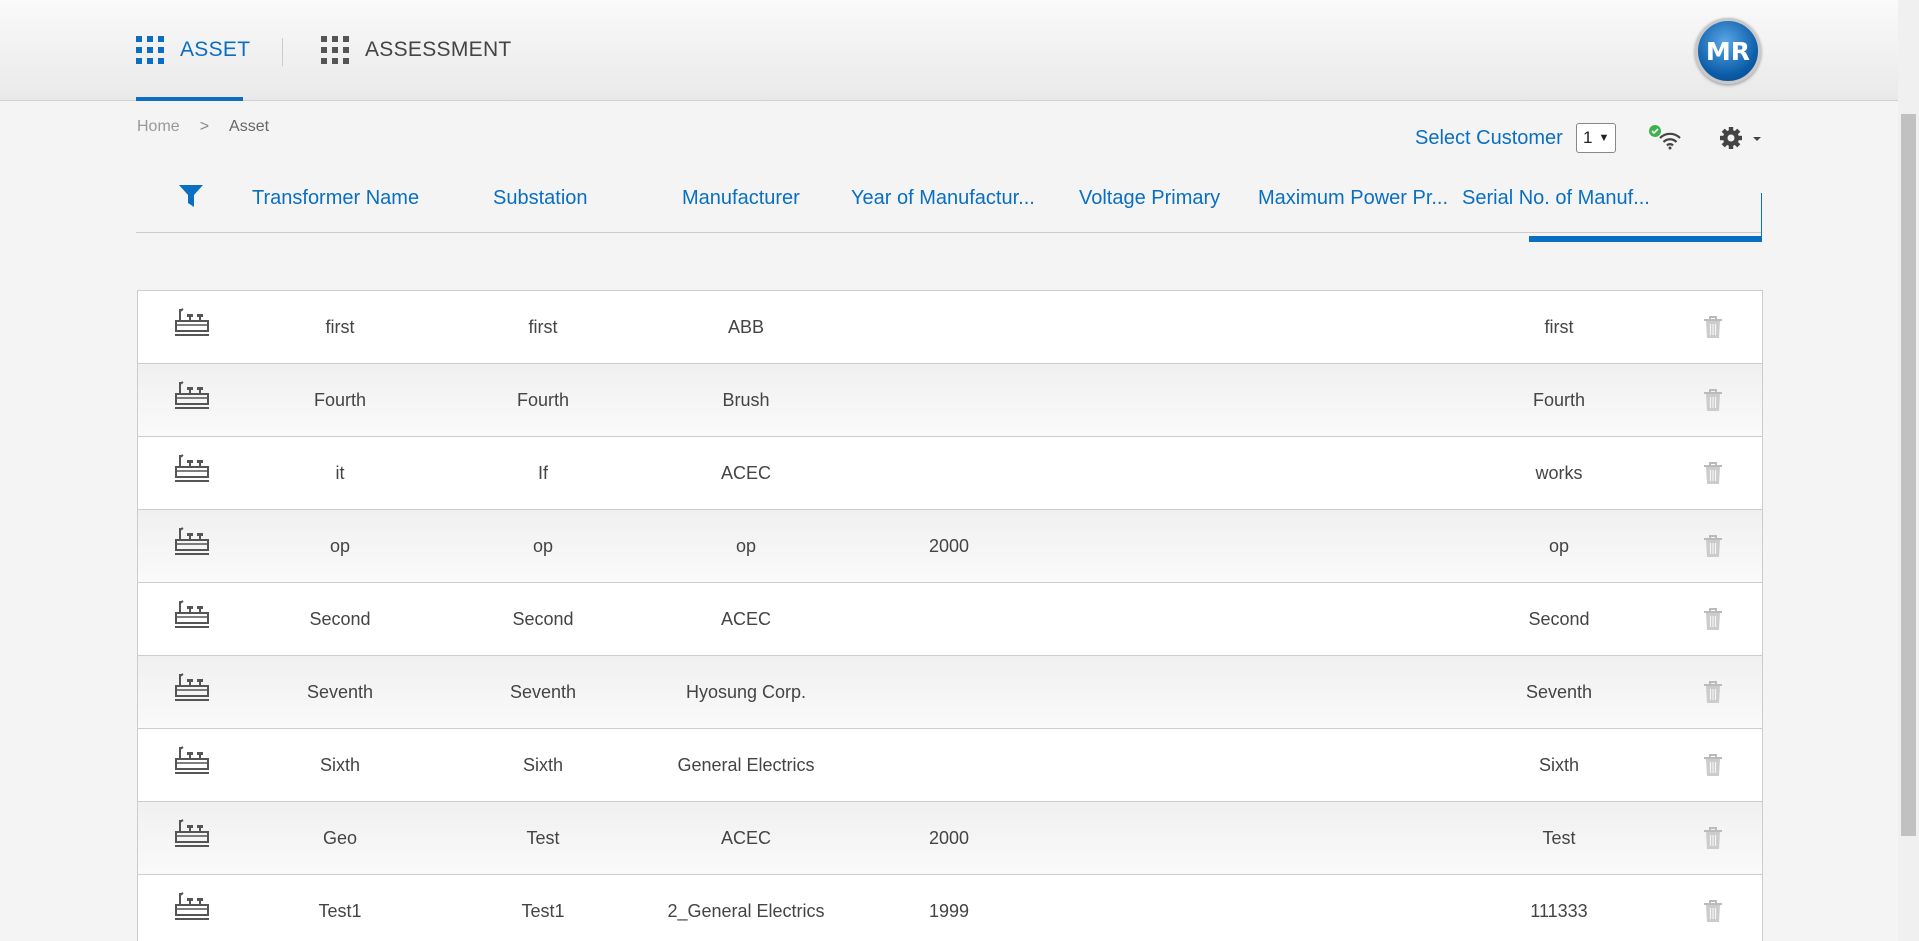  I want to click on table-row: op op op 2000 op, so click(950, 545).